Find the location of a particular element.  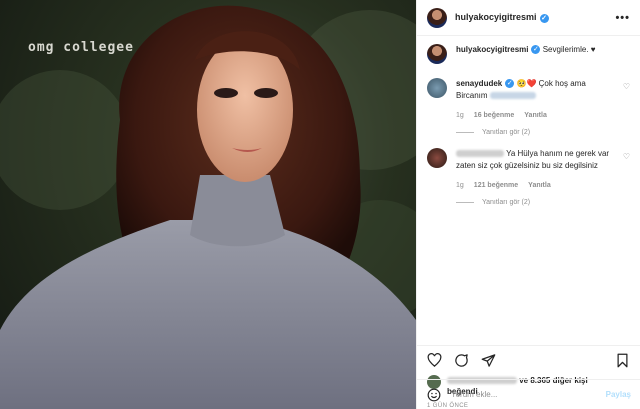

add-comment-bar: Yorum ekle... Paylaş is located at coordinates (528, 394).